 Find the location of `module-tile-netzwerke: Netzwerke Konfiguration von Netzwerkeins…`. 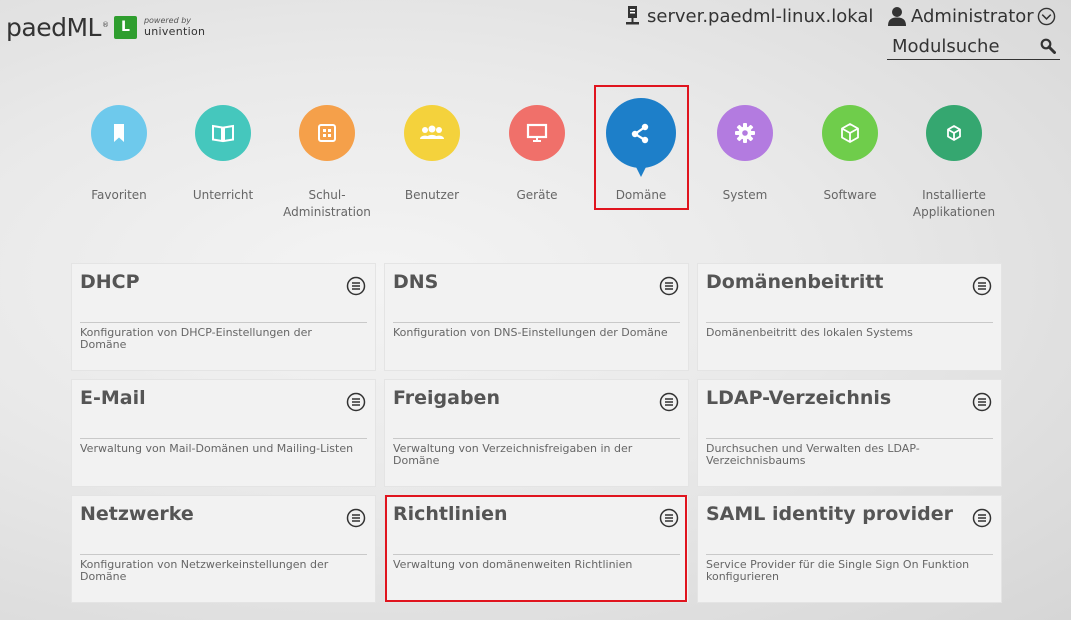

module-tile-netzwerke: Netzwerke Konfiguration von Netzwerkeins… is located at coordinates (223, 549).